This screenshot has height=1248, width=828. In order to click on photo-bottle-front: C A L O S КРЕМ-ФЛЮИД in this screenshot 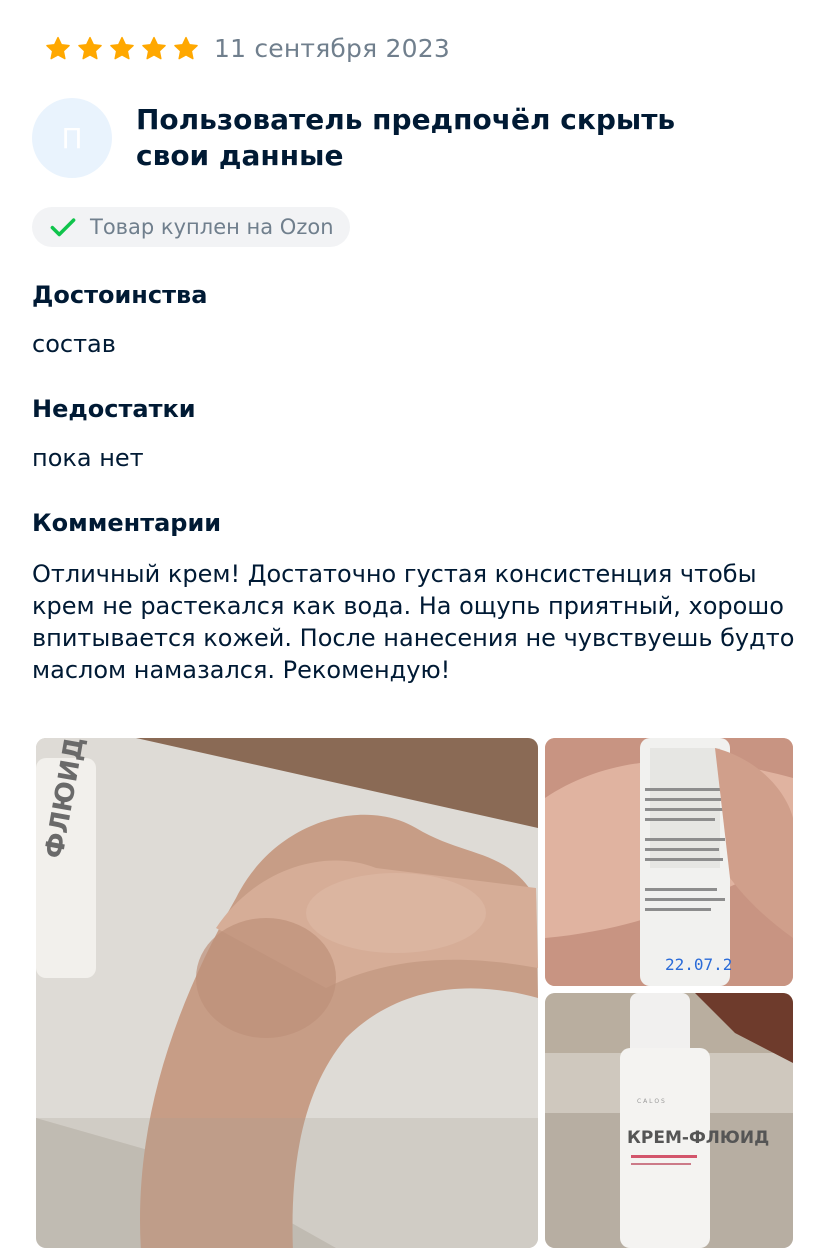, I will do `click(669, 1120)`.